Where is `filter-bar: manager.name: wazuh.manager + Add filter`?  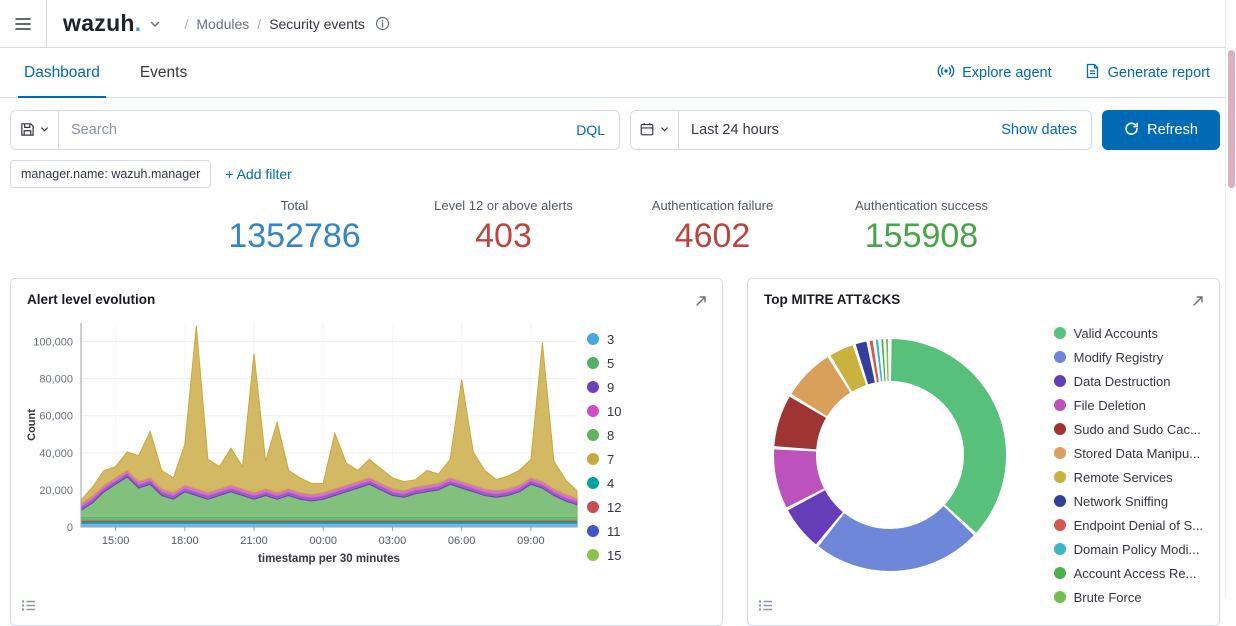
filter-bar: manager.name: wazuh.manager + Add filter is located at coordinates (618, 172).